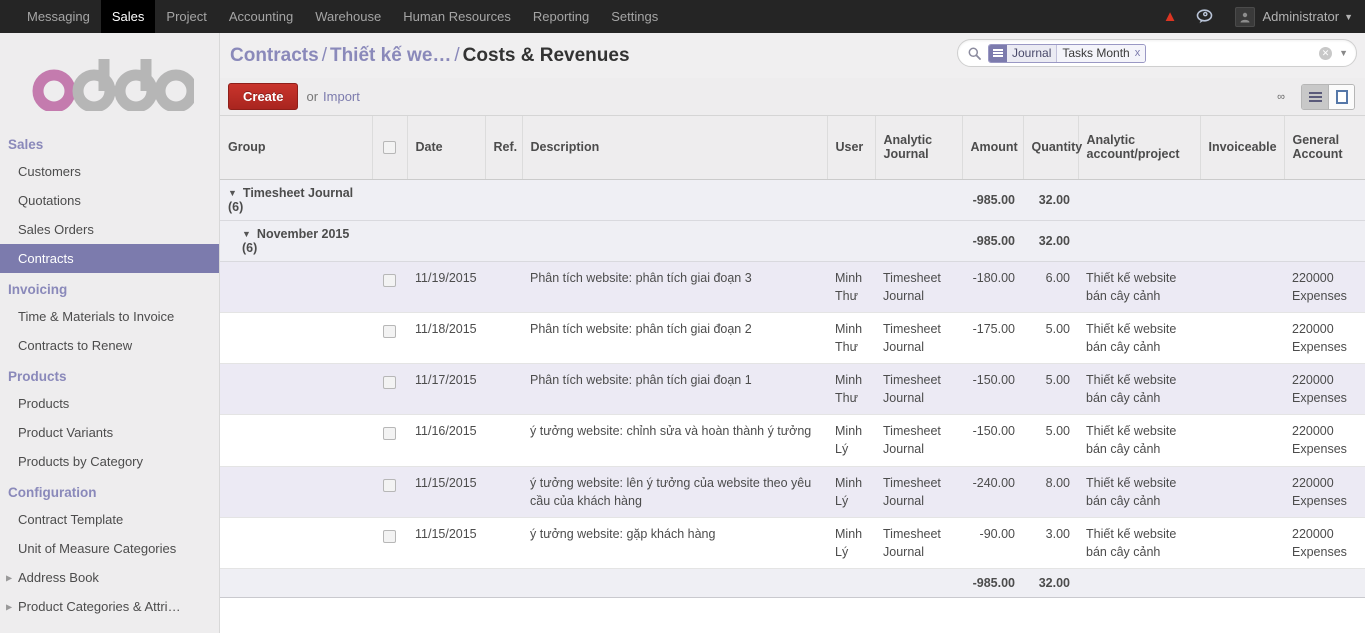 Image resolution: width=1365 pixels, height=633 pixels. Describe the element at coordinates (128, 16) in the screenshot. I see `nav-item-sales: Sales` at that location.